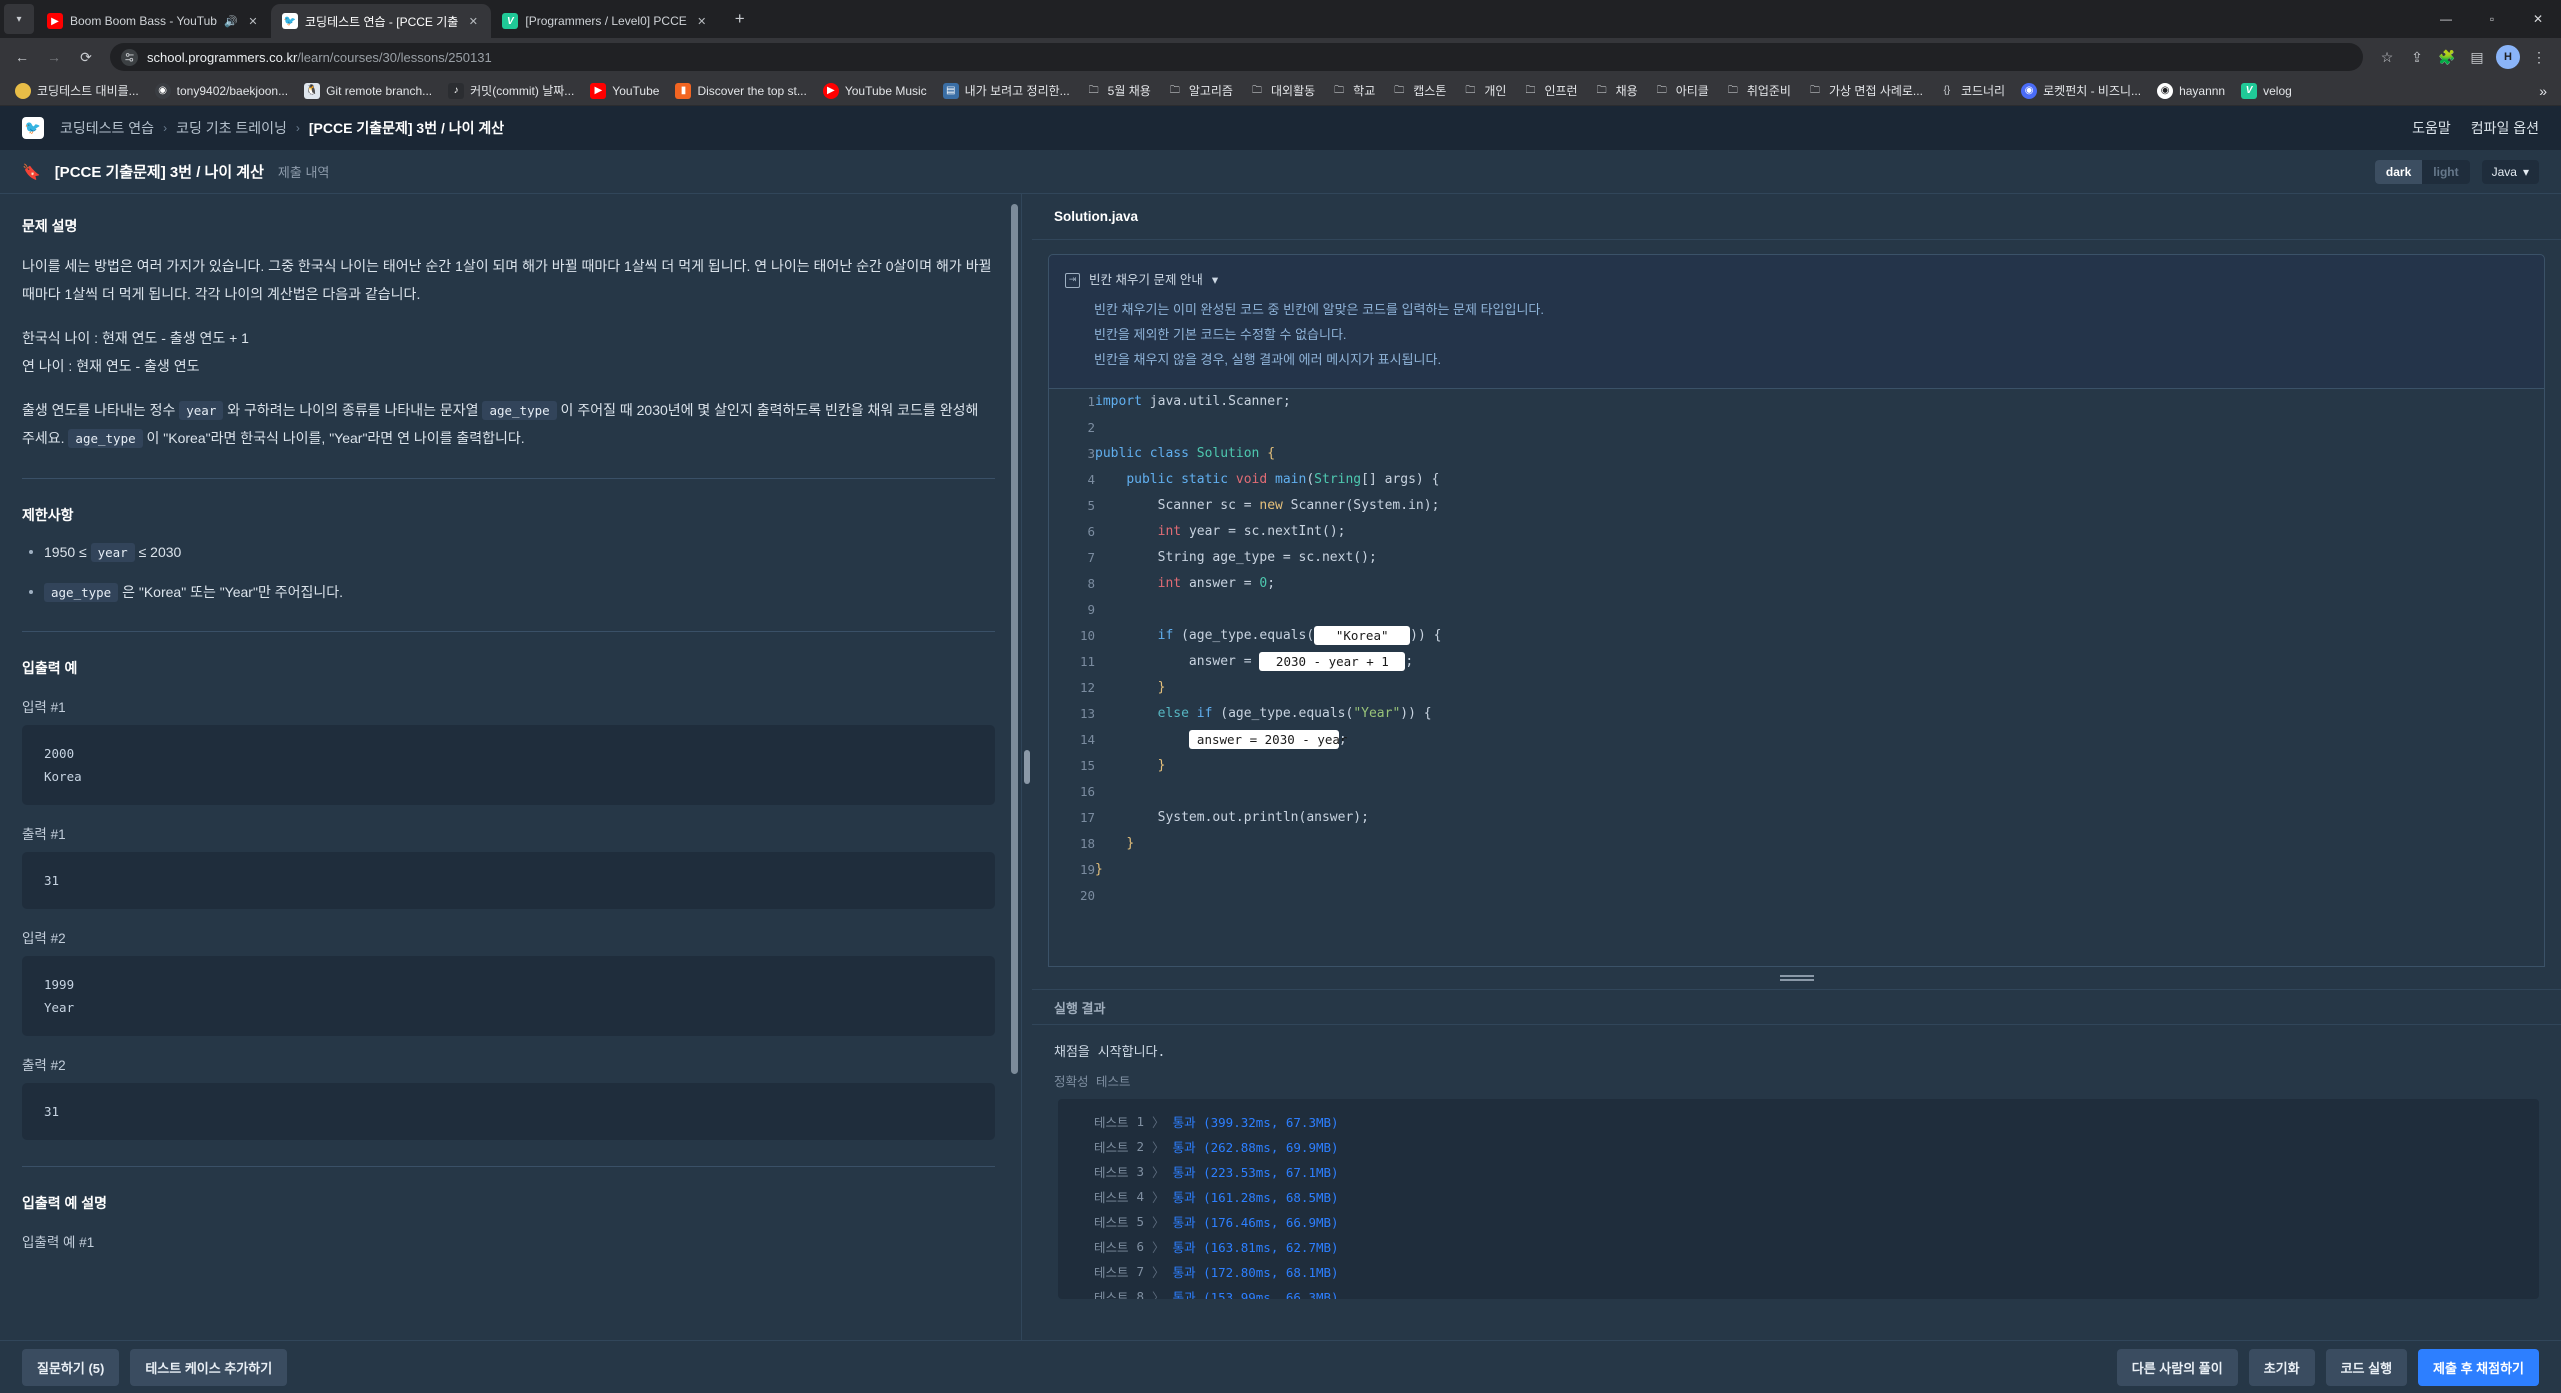 The width and height of the screenshot is (2561, 1393). Describe the element at coordinates (1681, 90) in the screenshot. I see `bookmark-folder: 🗀 아티클` at that location.